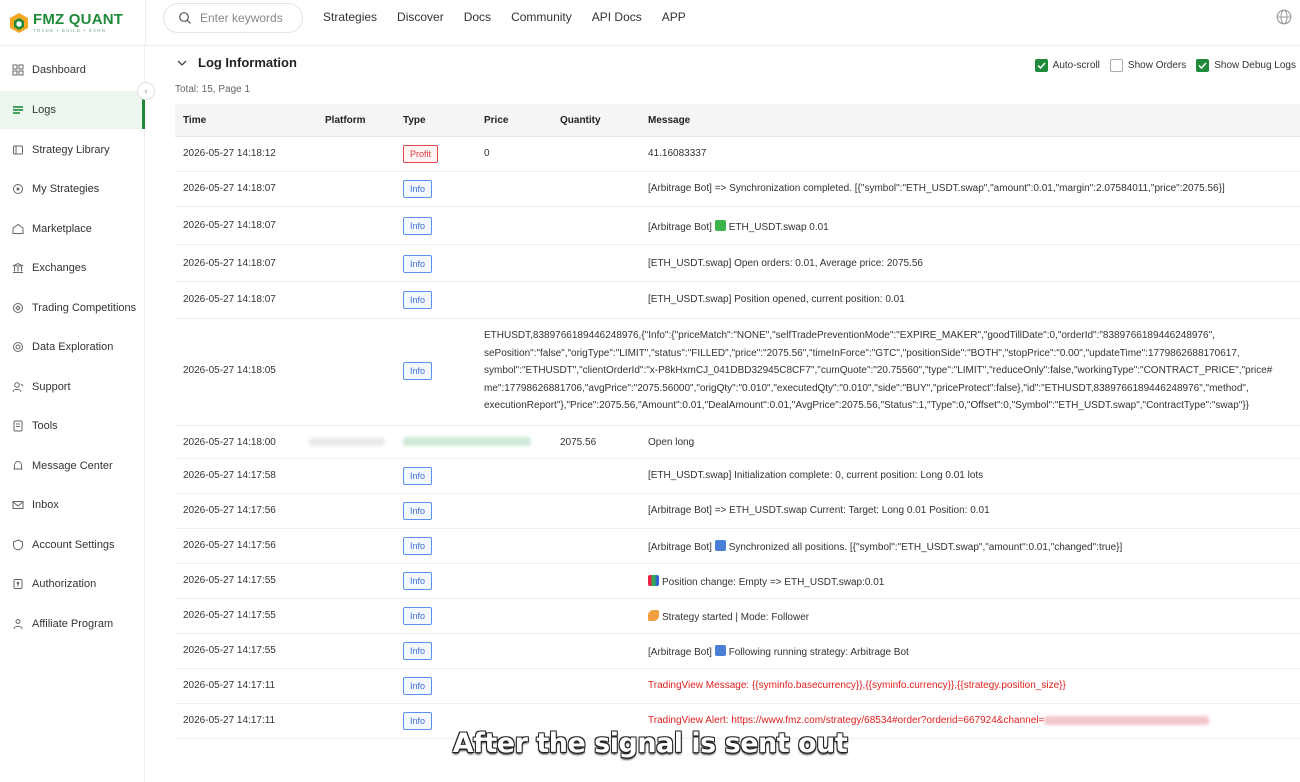 The height and width of the screenshot is (782, 1300). Describe the element at coordinates (18, 268) in the screenshot. I see `exchange-icon` at that location.